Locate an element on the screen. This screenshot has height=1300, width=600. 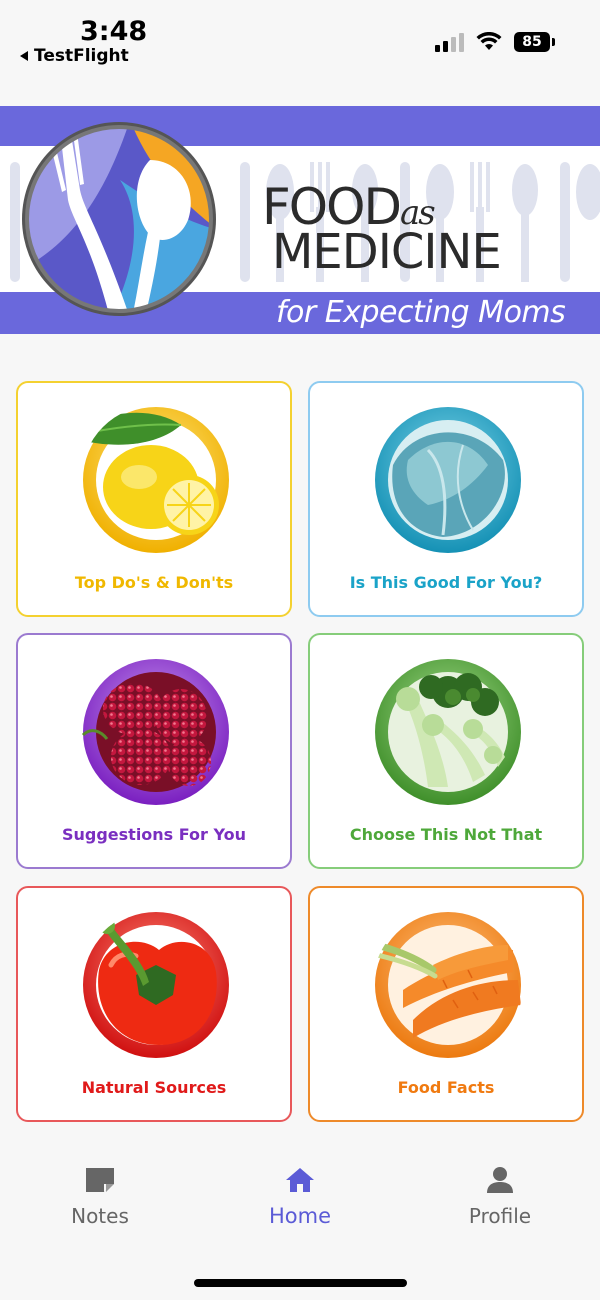
fork-spoon-logo-icon is located at coordinates (119, 219).